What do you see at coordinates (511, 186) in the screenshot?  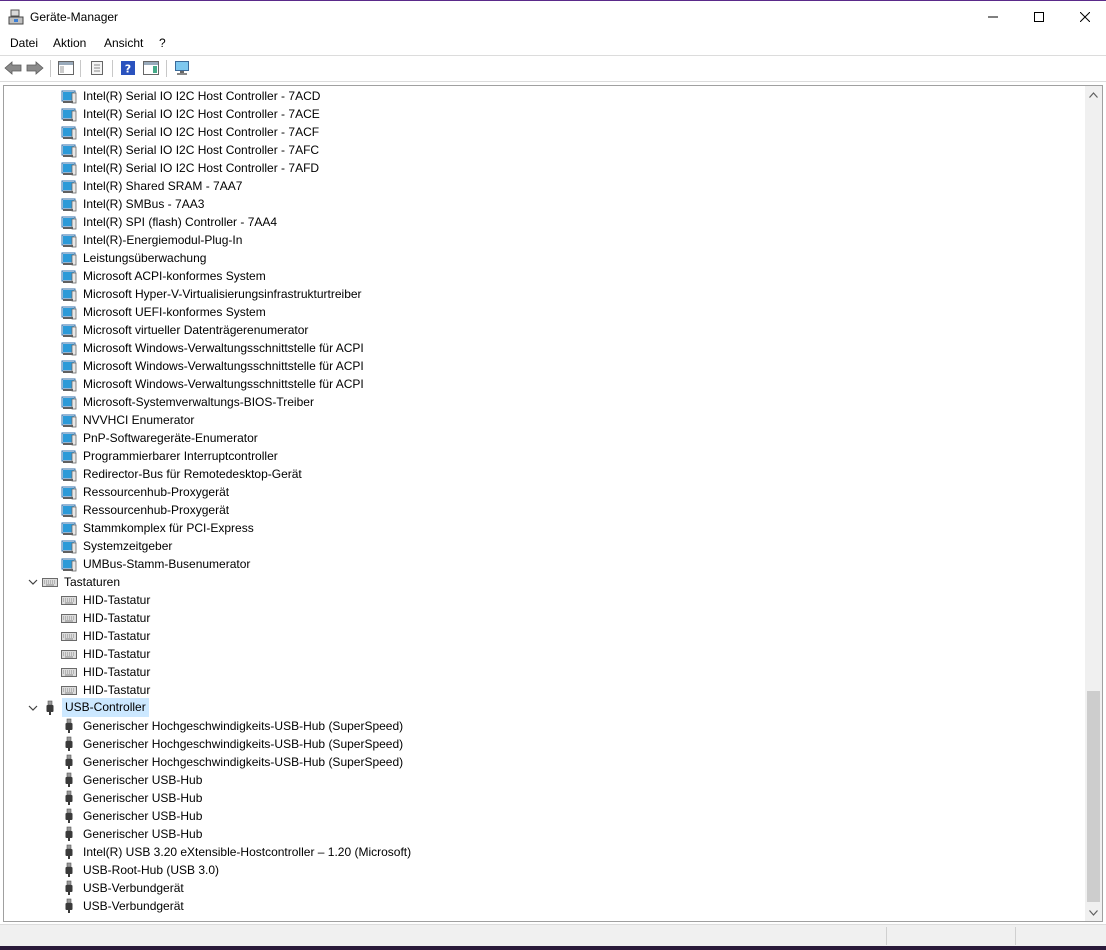 I see `tree-item: Intel(R) Shared SRAM - 7AA7` at bounding box center [511, 186].